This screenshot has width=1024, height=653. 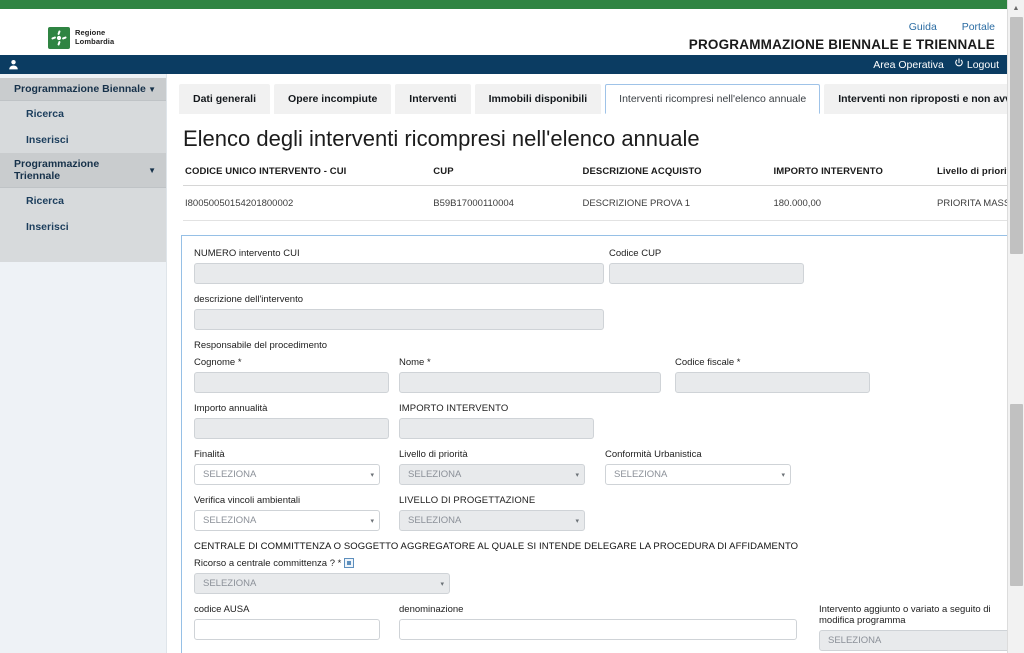 What do you see at coordinates (1016, 135) in the screenshot?
I see `scrollbar-thumb` at bounding box center [1016, 135].